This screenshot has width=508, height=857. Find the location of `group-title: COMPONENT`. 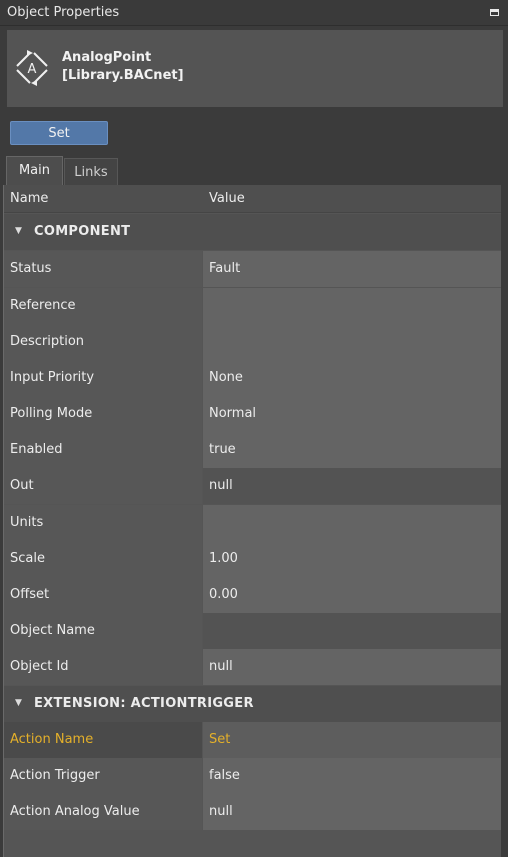

group-title: COMPONENT is located at coordinates (82, 231).